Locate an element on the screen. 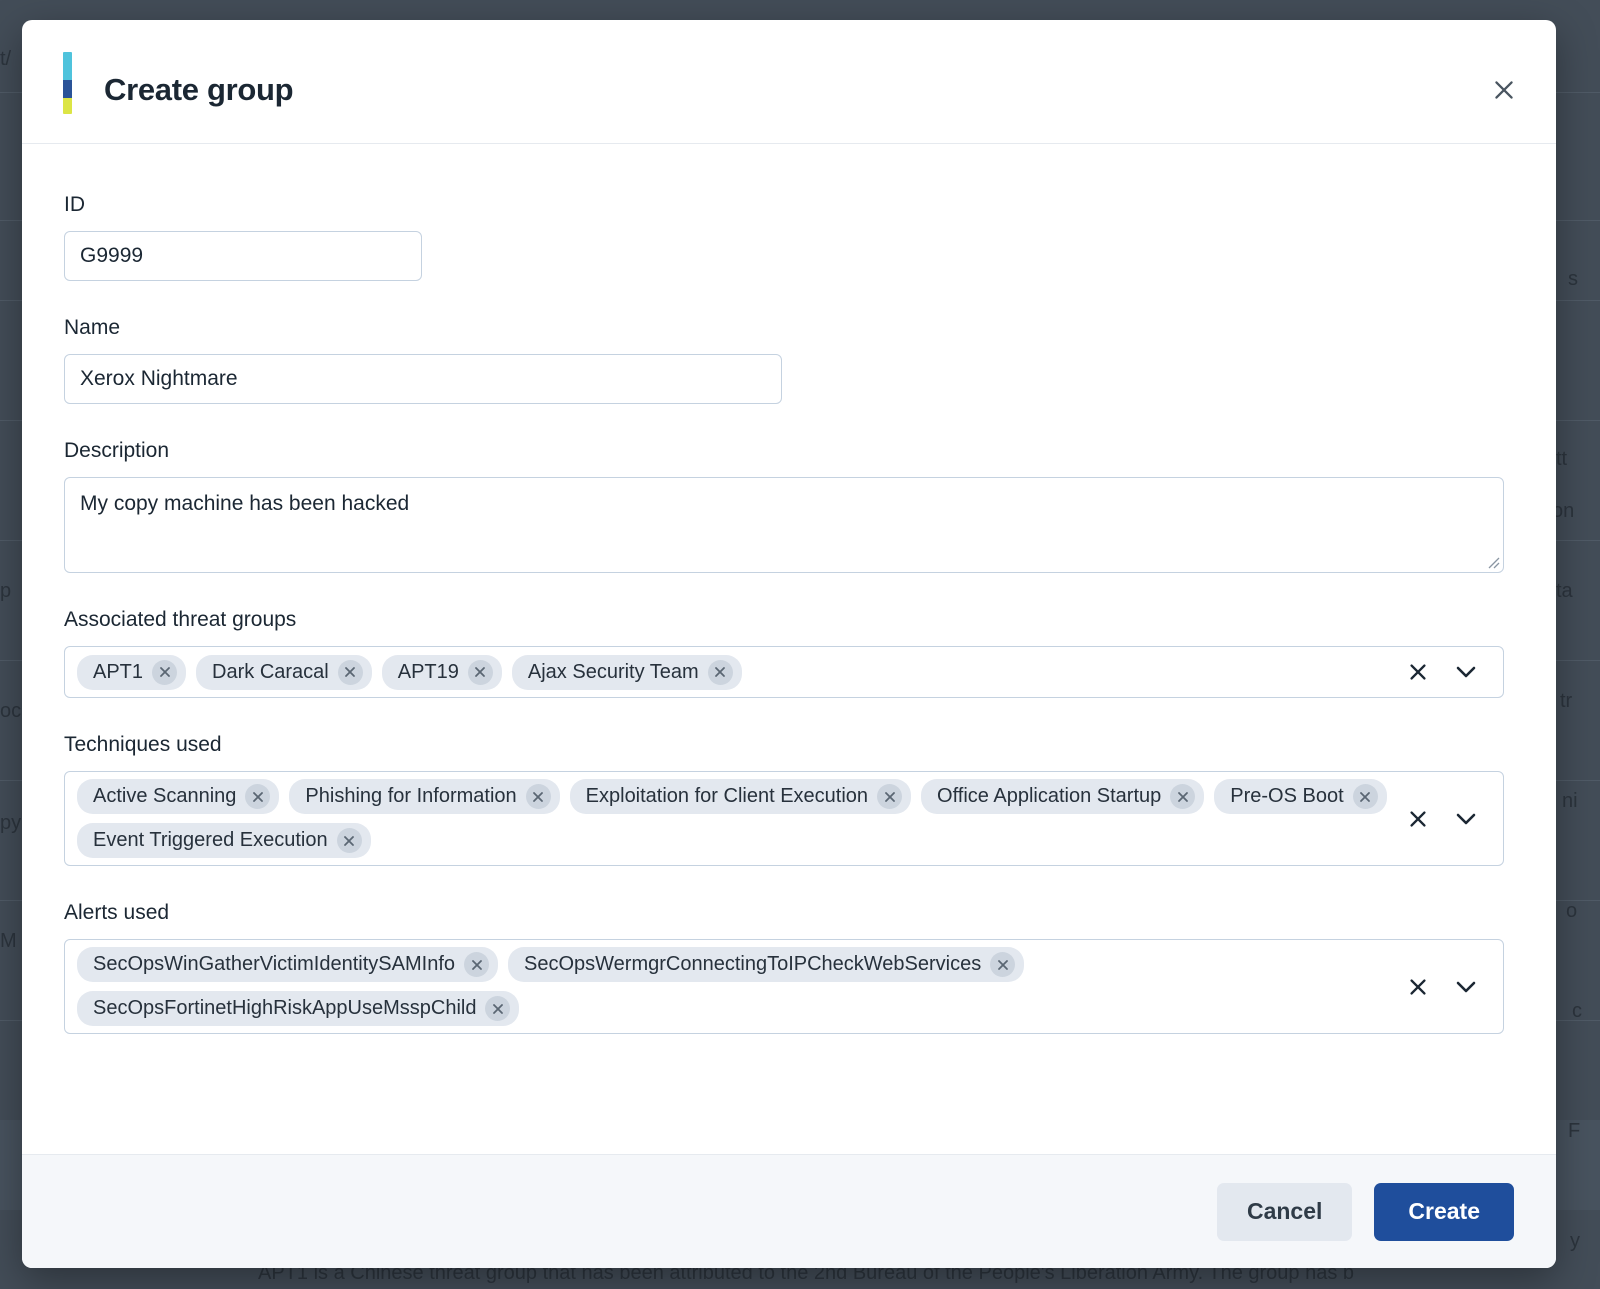  description-label: Description is located at coordinates (117, 450).